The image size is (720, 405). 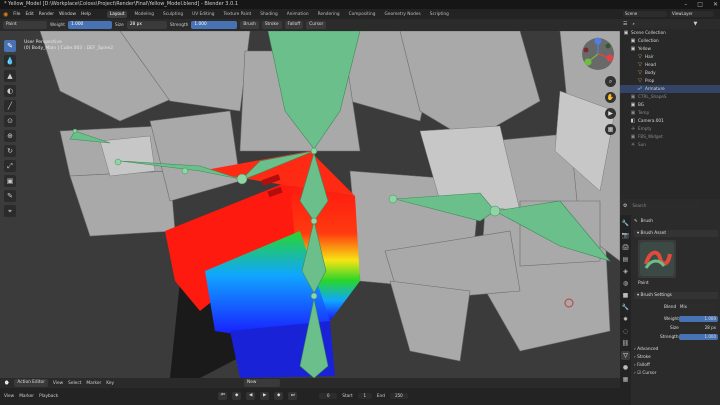 I want to click on falloff-menu: Falloff, so click(x=294, y=25).